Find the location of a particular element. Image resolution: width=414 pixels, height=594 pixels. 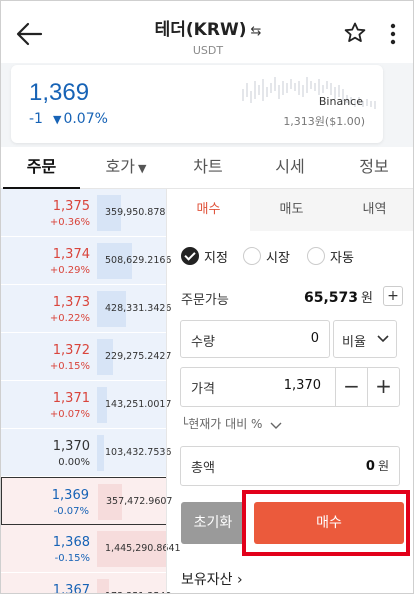

tab-info: 정보 is located at coordinates (374, 168).